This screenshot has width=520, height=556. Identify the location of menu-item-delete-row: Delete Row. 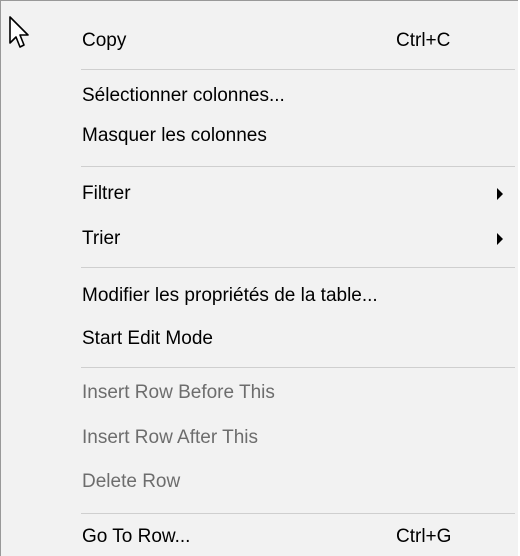
(260, 482).